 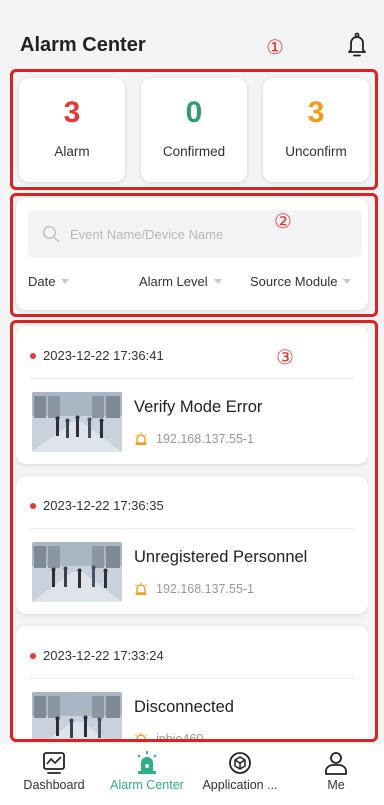 I want to click on nav-me-label: Me, so click(x=336, y=785).